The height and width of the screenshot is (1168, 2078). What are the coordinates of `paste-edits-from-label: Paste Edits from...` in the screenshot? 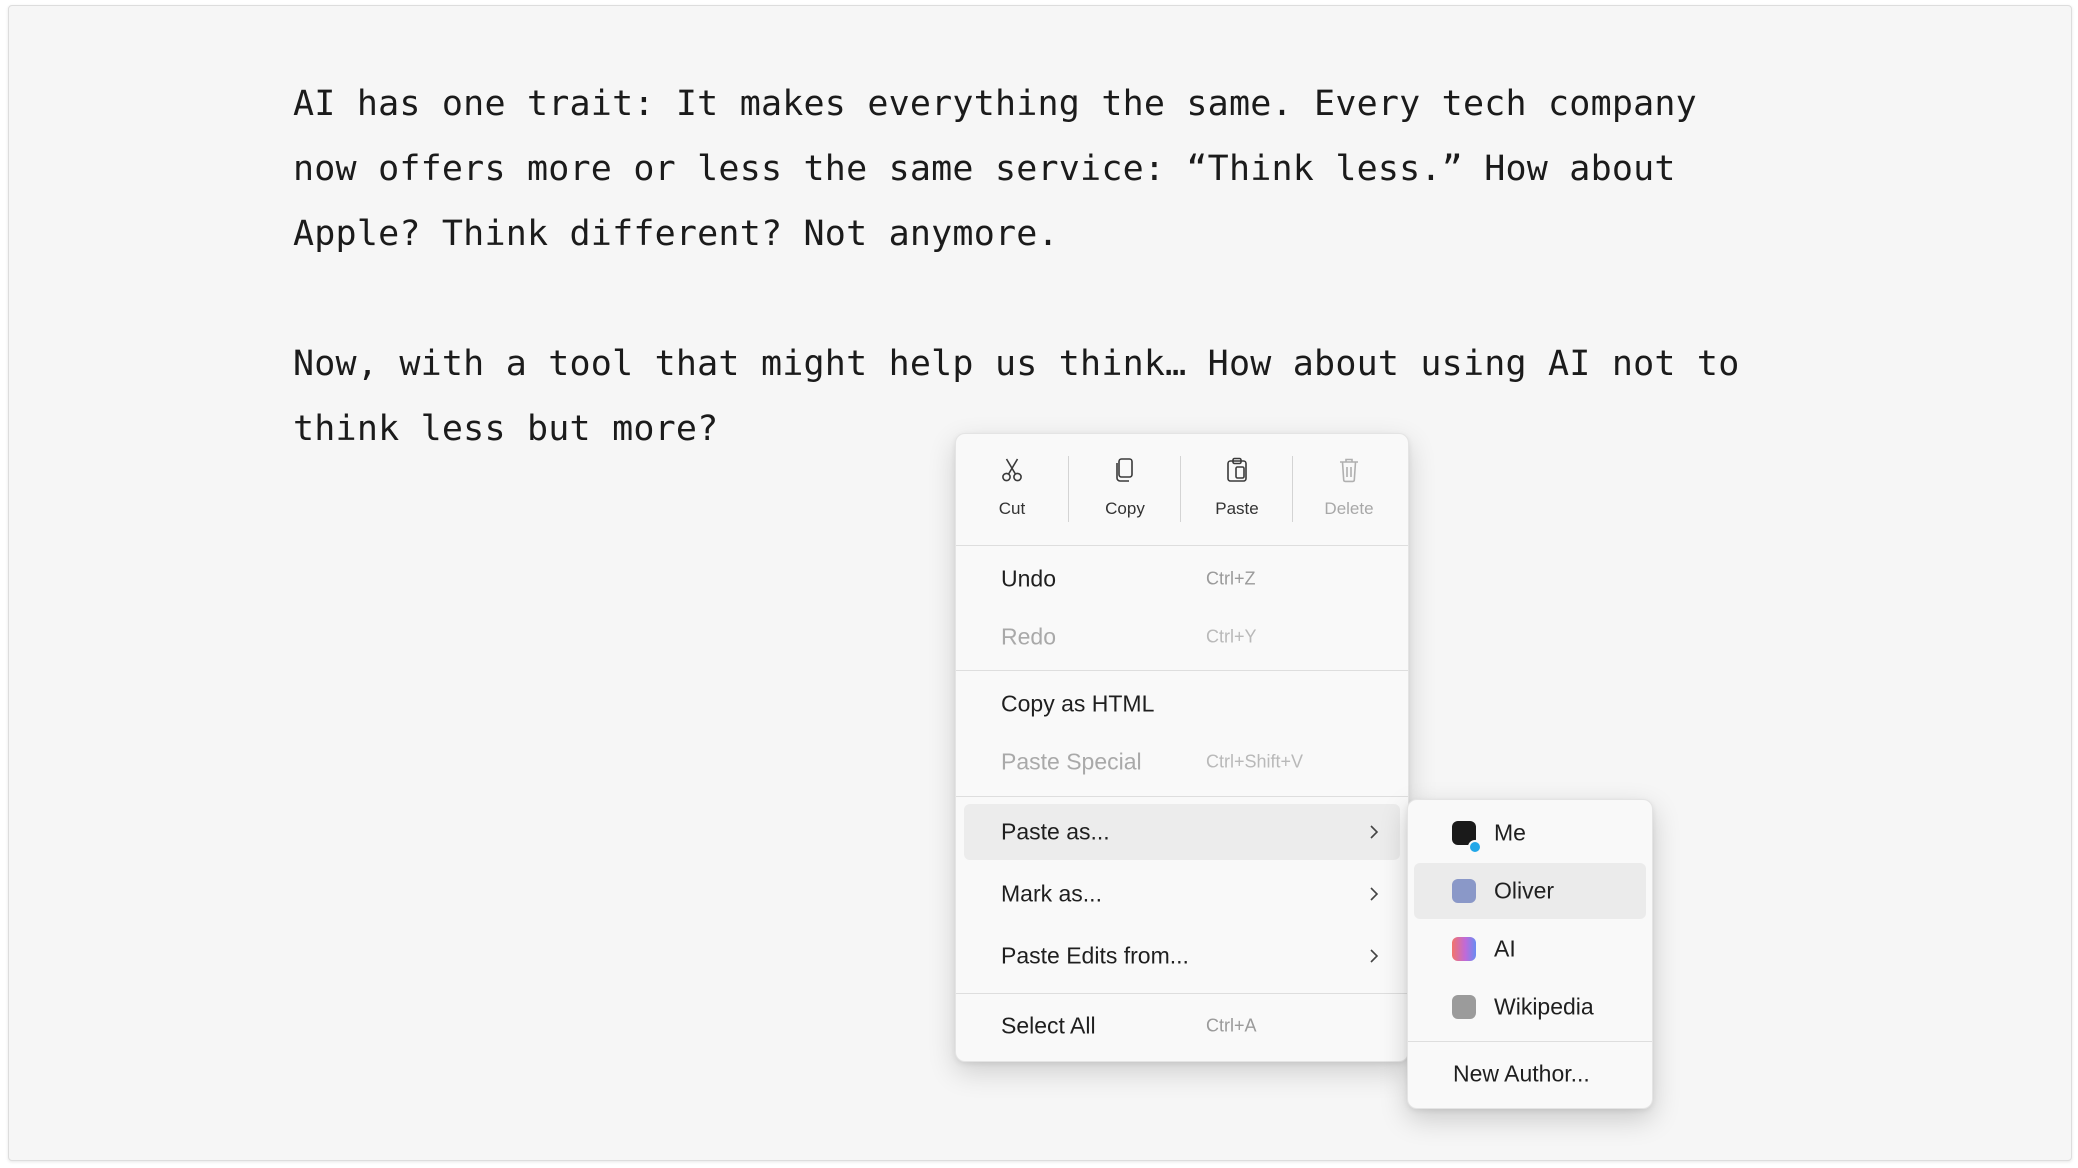 It's located at (1095, 955).